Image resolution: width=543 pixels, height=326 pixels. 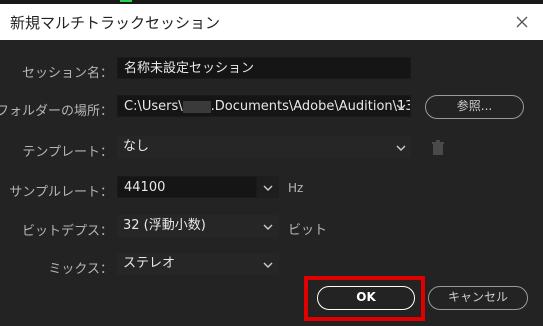 What do you see at coordinates (61, 192) in the screenshot?
I see `sample-rate-label: サンプルレート：` at bounding box center [61, 192].